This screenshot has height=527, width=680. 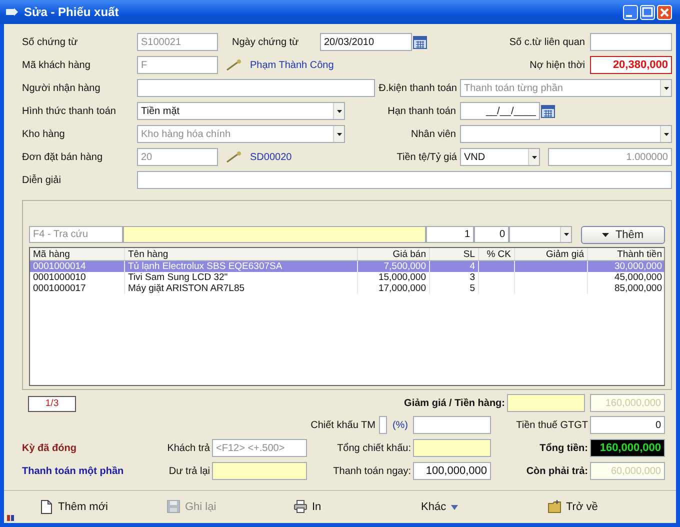 What do you see at coordinates (353, 507) in the screenshot?
I see `toolbar-button: In` at bounding box center [353, 507].